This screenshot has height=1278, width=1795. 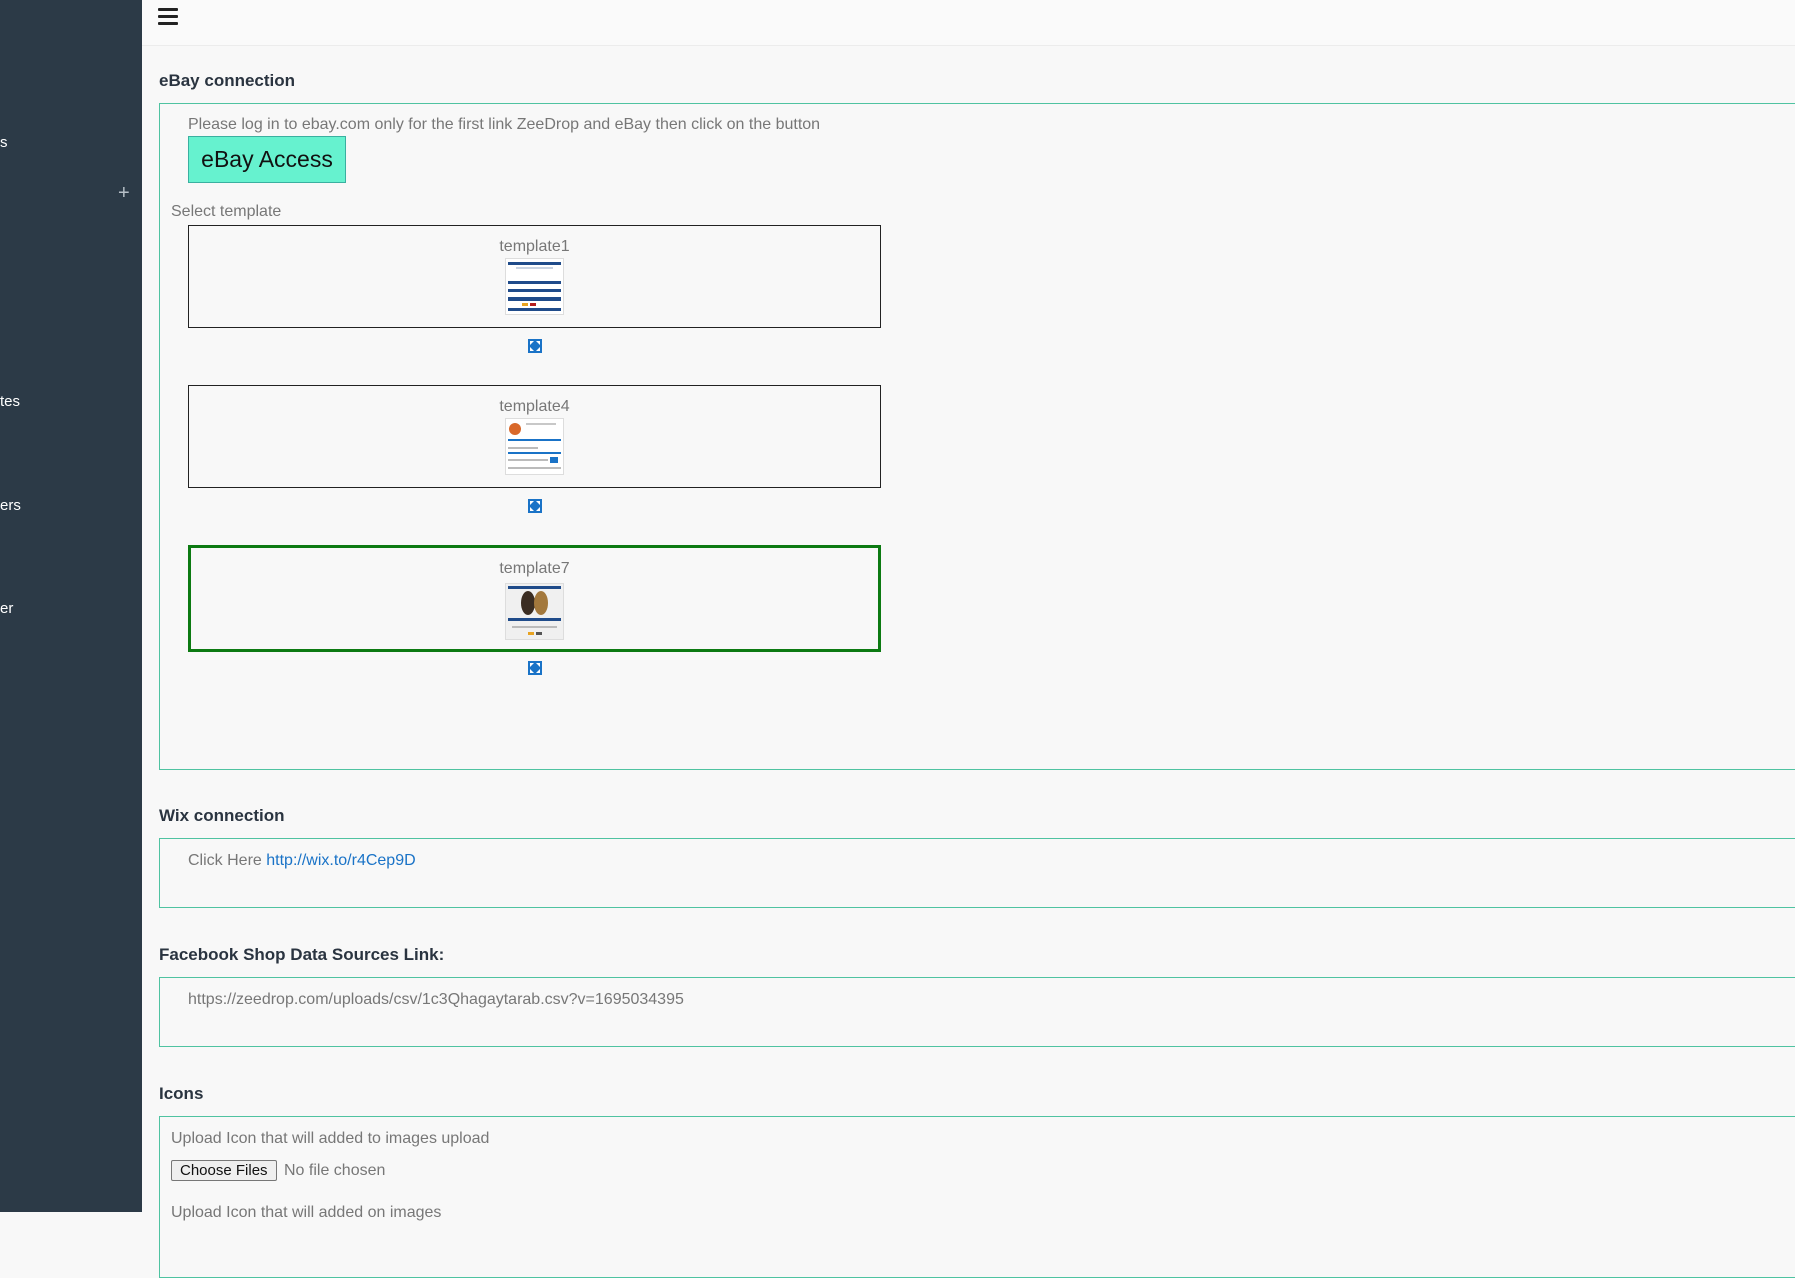 I want to click on file-input-1: Choose Files No file chosen, so click(x=278, y=1170).